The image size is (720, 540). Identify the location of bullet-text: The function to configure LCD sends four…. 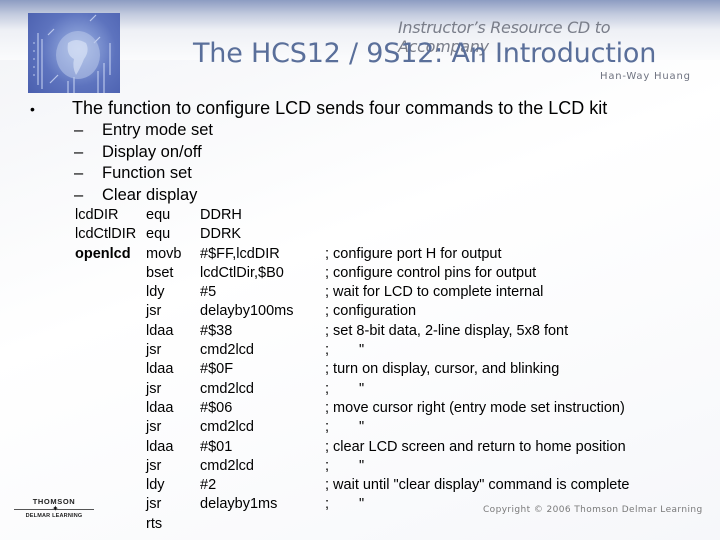
(340, 108).